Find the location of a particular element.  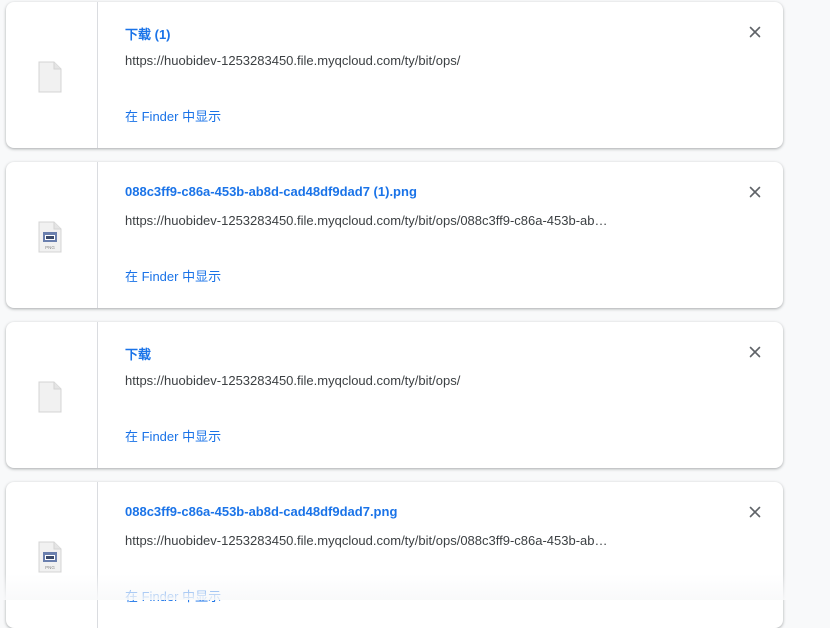

file-name-link: 088c3ff9-c86a-453b-ab8d-cad48df9dad7.png is located at coordinates (261, 511).